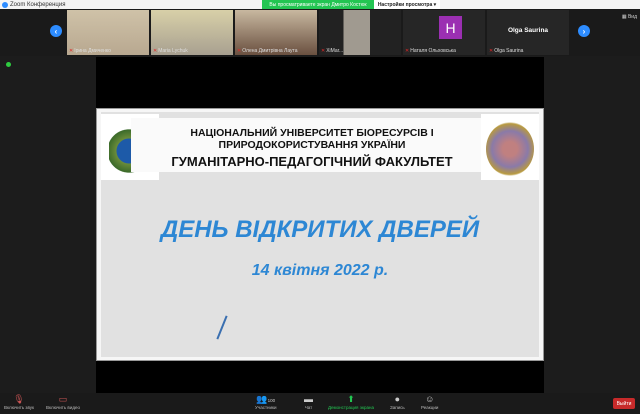 This screenshot has width=640, height=414. I want to click on faculty-logo, so click(510, 147).